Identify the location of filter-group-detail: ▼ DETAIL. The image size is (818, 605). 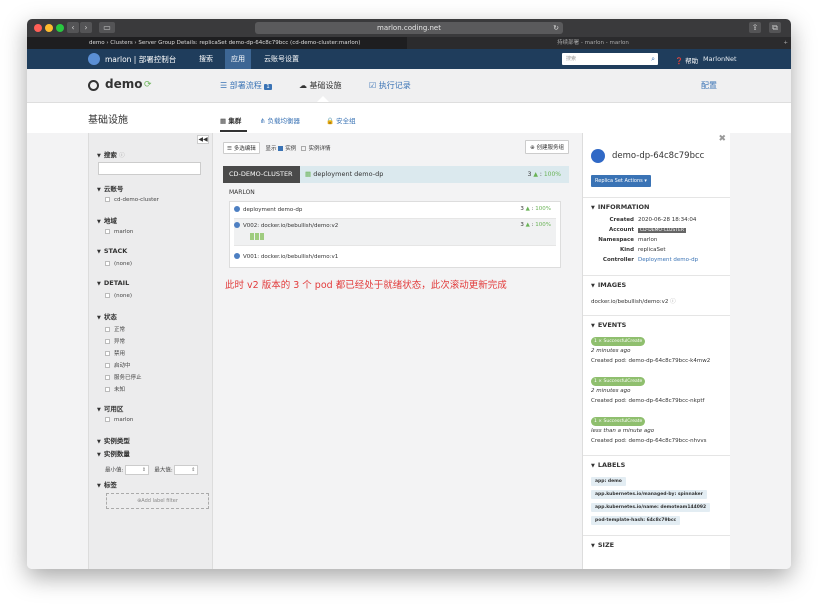
(113, 283).